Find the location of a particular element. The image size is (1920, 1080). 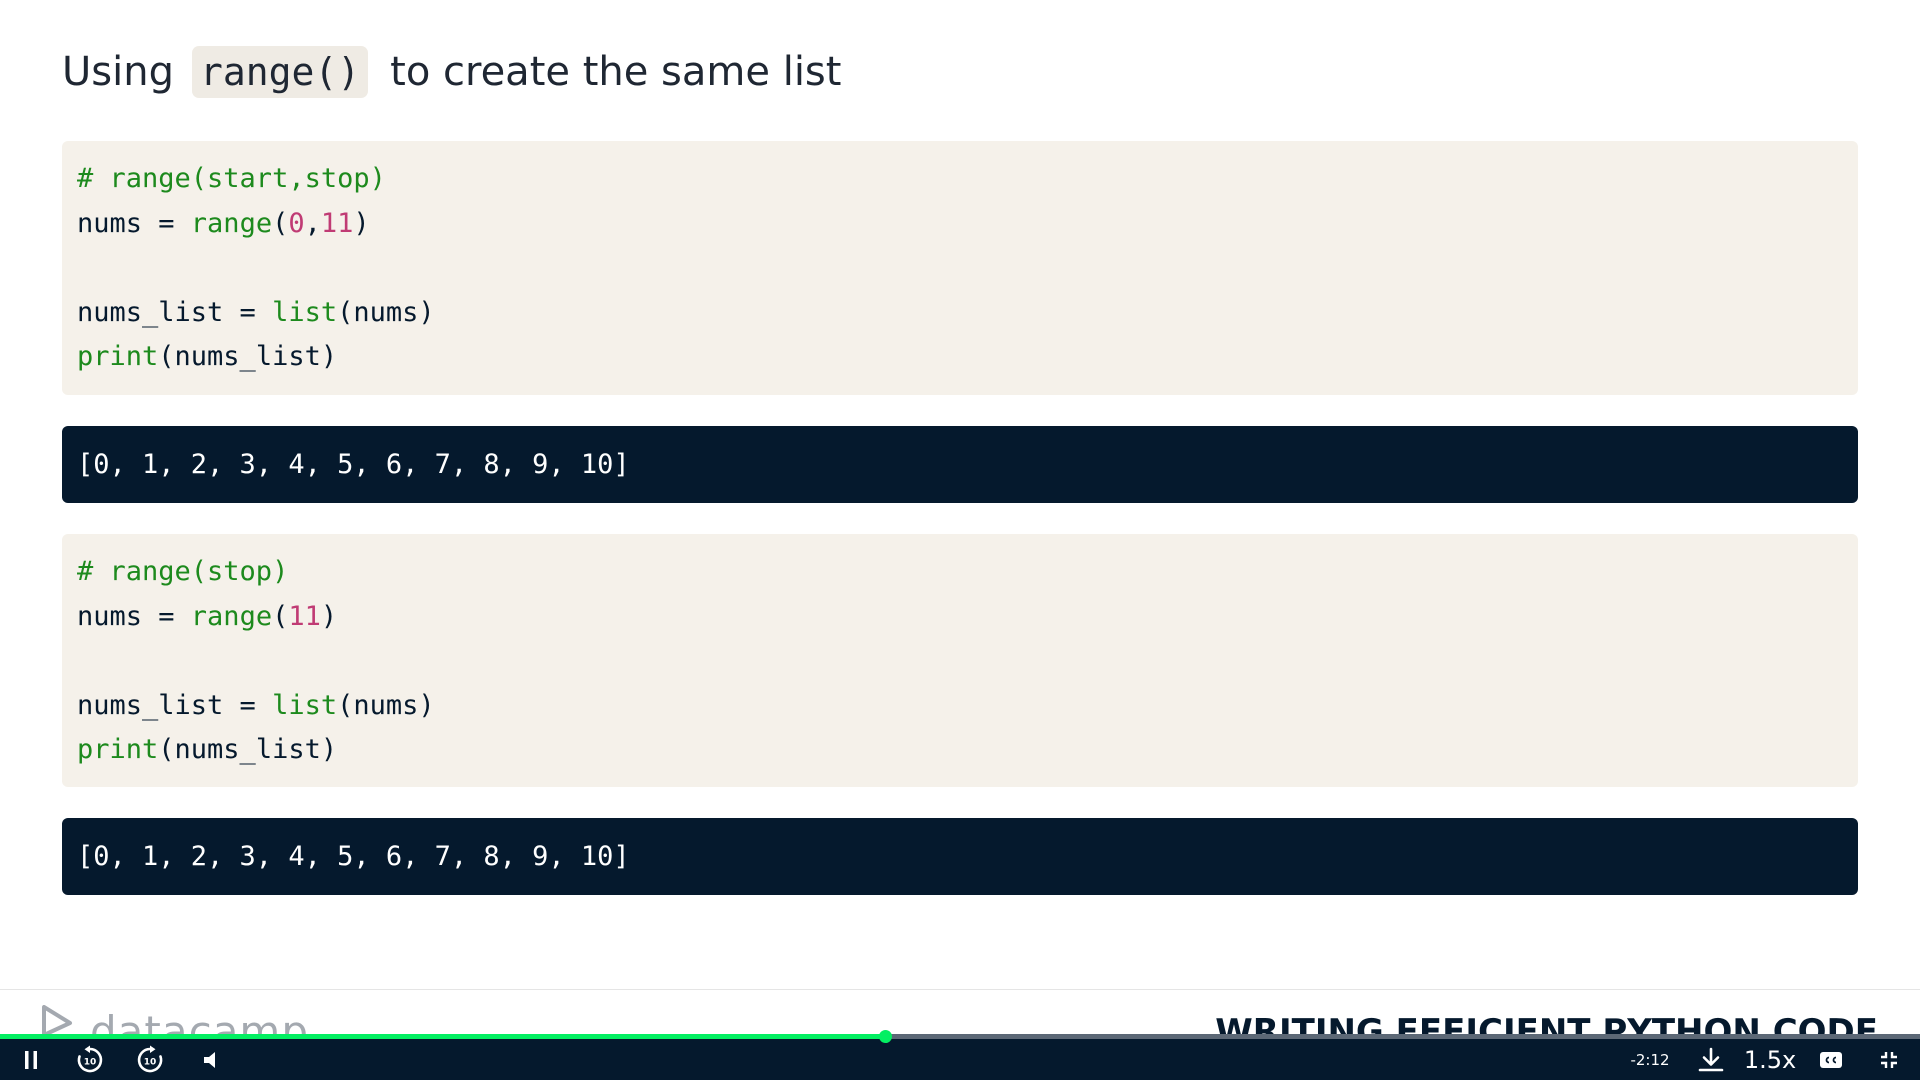

exit-fullscreen-button is located at coordinates (1889, 1060).